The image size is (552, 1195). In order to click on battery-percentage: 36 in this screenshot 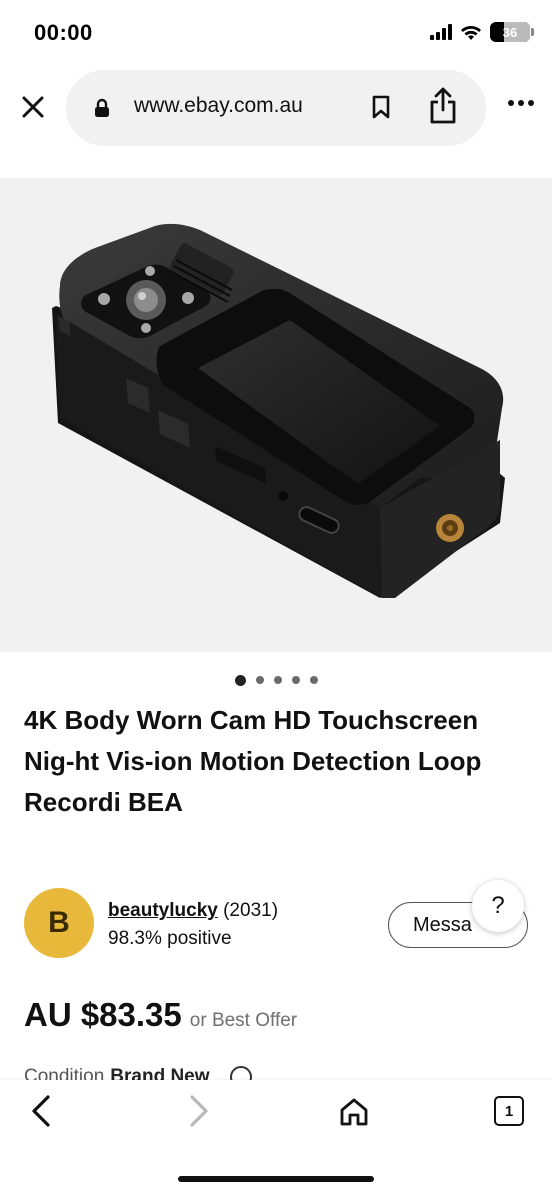, I will do `click(510, 32)`.